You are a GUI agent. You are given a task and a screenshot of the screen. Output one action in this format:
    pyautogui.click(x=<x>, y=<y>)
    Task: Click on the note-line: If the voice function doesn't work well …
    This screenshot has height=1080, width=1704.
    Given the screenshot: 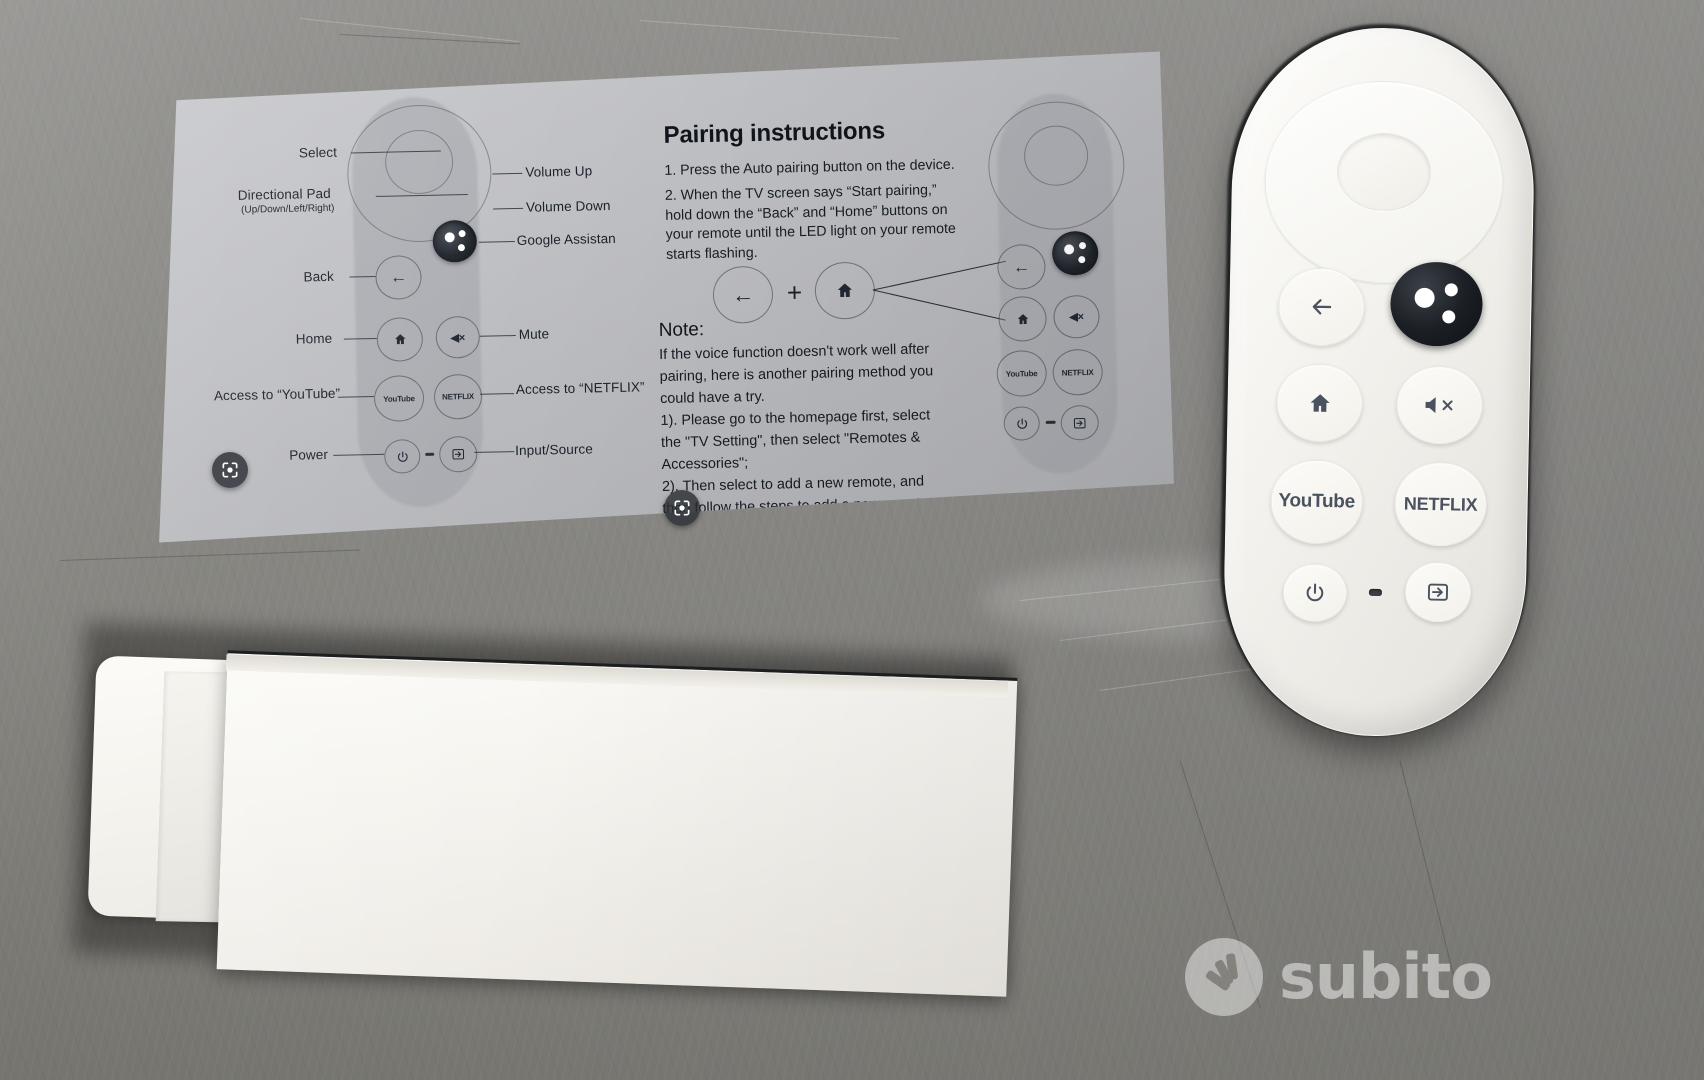 What is the action you would take?
    pyautogui.click(x=794, y=352)
    